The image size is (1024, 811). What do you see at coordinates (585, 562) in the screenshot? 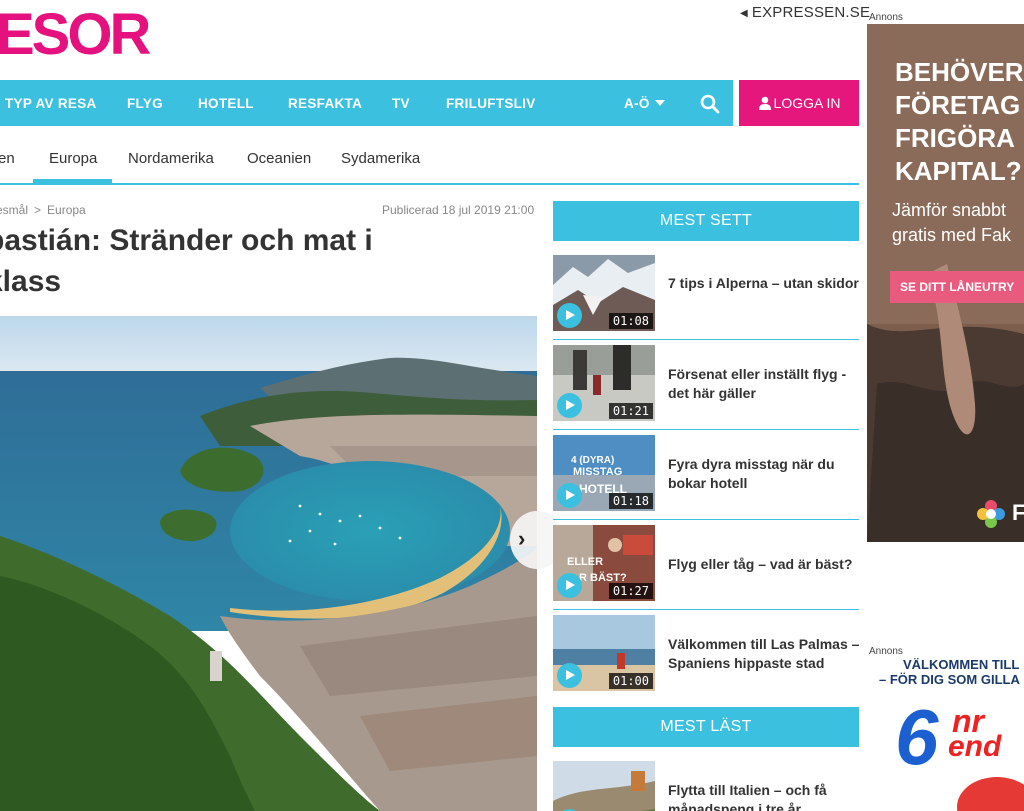
I see `thumb-text: ELLER` at bounding box center [585, 562].